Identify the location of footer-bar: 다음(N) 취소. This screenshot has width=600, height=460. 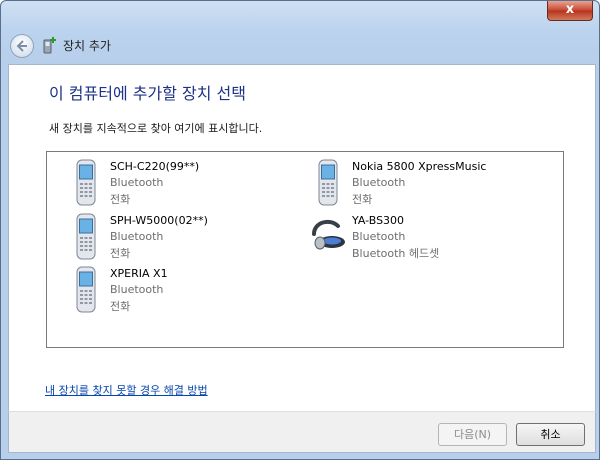
(302, 432).